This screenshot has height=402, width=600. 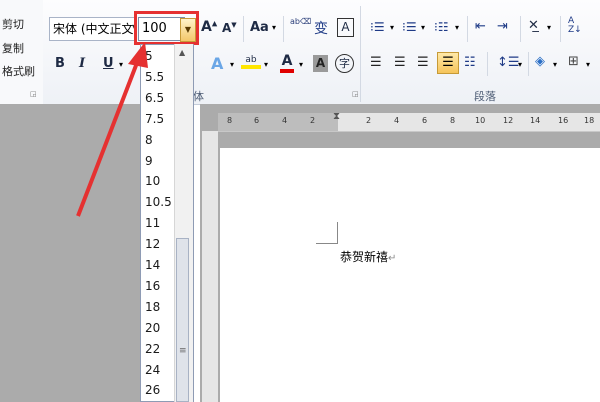 What do you see at coordinates (112, 129) in the screenshot?
I see `annotation-arrow` at bounding box center [112, 129].